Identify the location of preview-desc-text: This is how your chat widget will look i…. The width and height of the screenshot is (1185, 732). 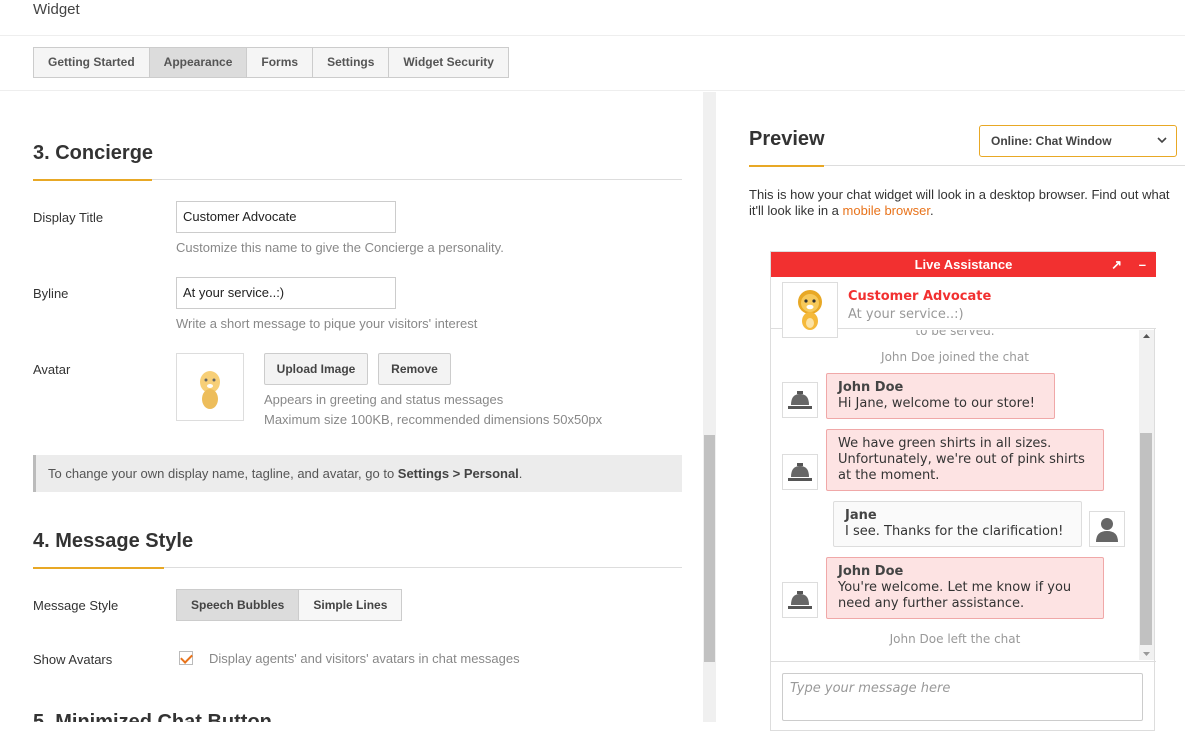
(959, 202).